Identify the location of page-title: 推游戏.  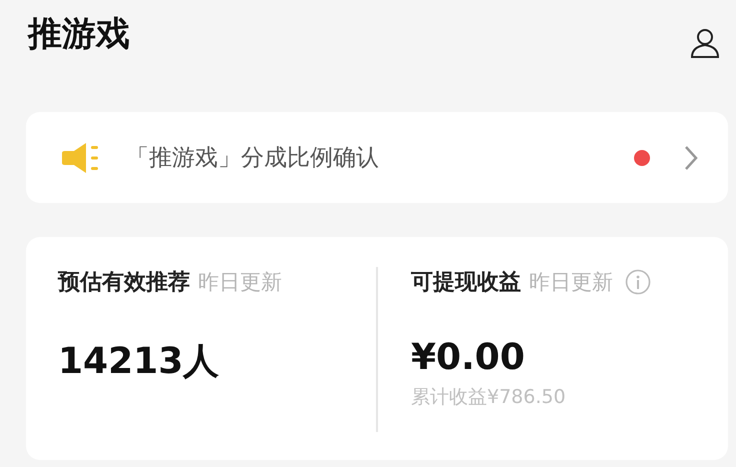
(79, 34).